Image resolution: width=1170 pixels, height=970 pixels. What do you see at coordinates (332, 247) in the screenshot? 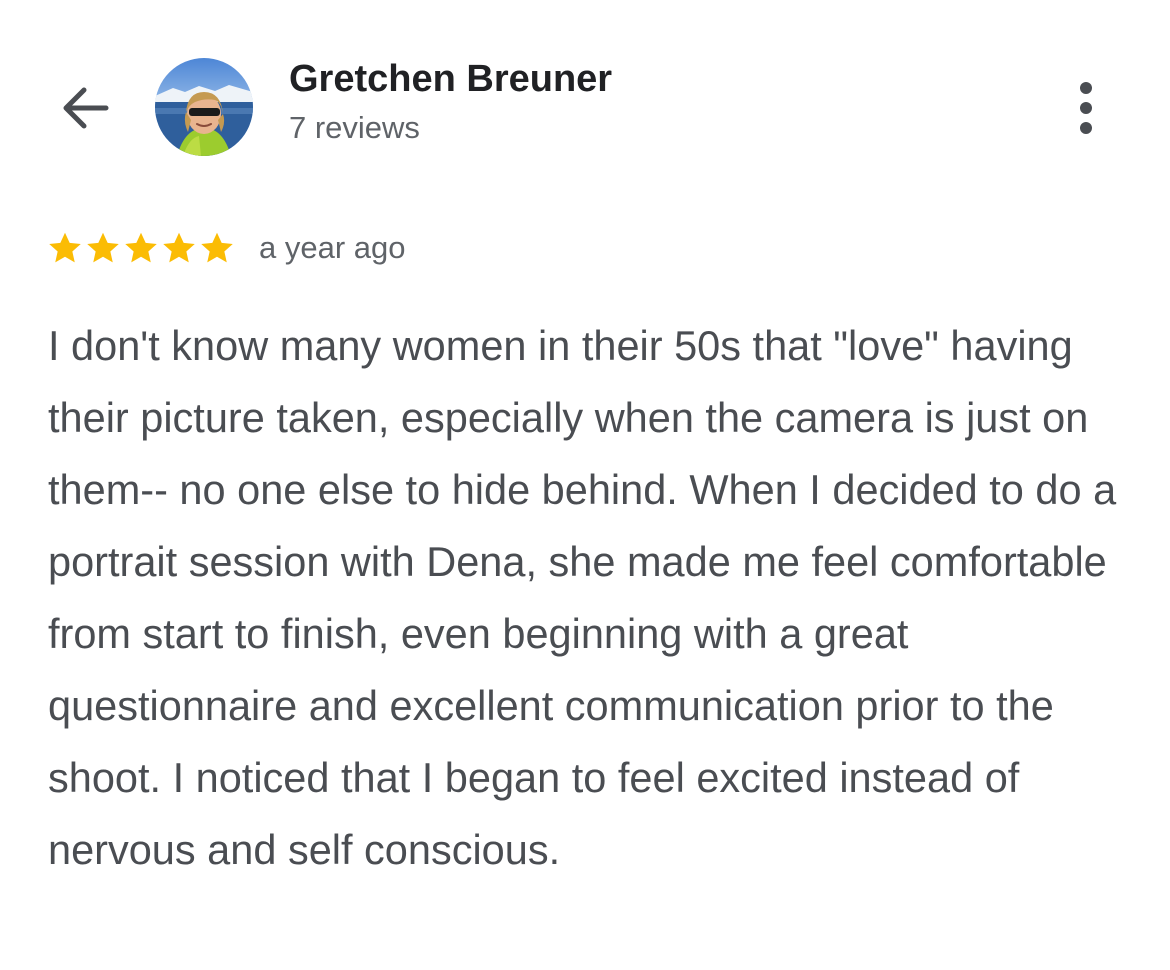
I see `review-date: a year ago` at bounding box center [332, 247].